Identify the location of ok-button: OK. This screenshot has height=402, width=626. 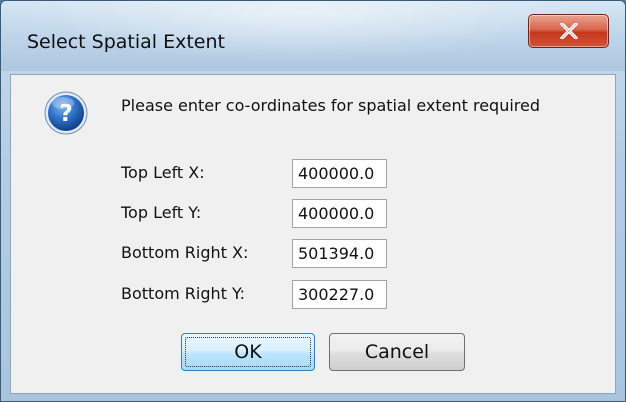
(248, 352).